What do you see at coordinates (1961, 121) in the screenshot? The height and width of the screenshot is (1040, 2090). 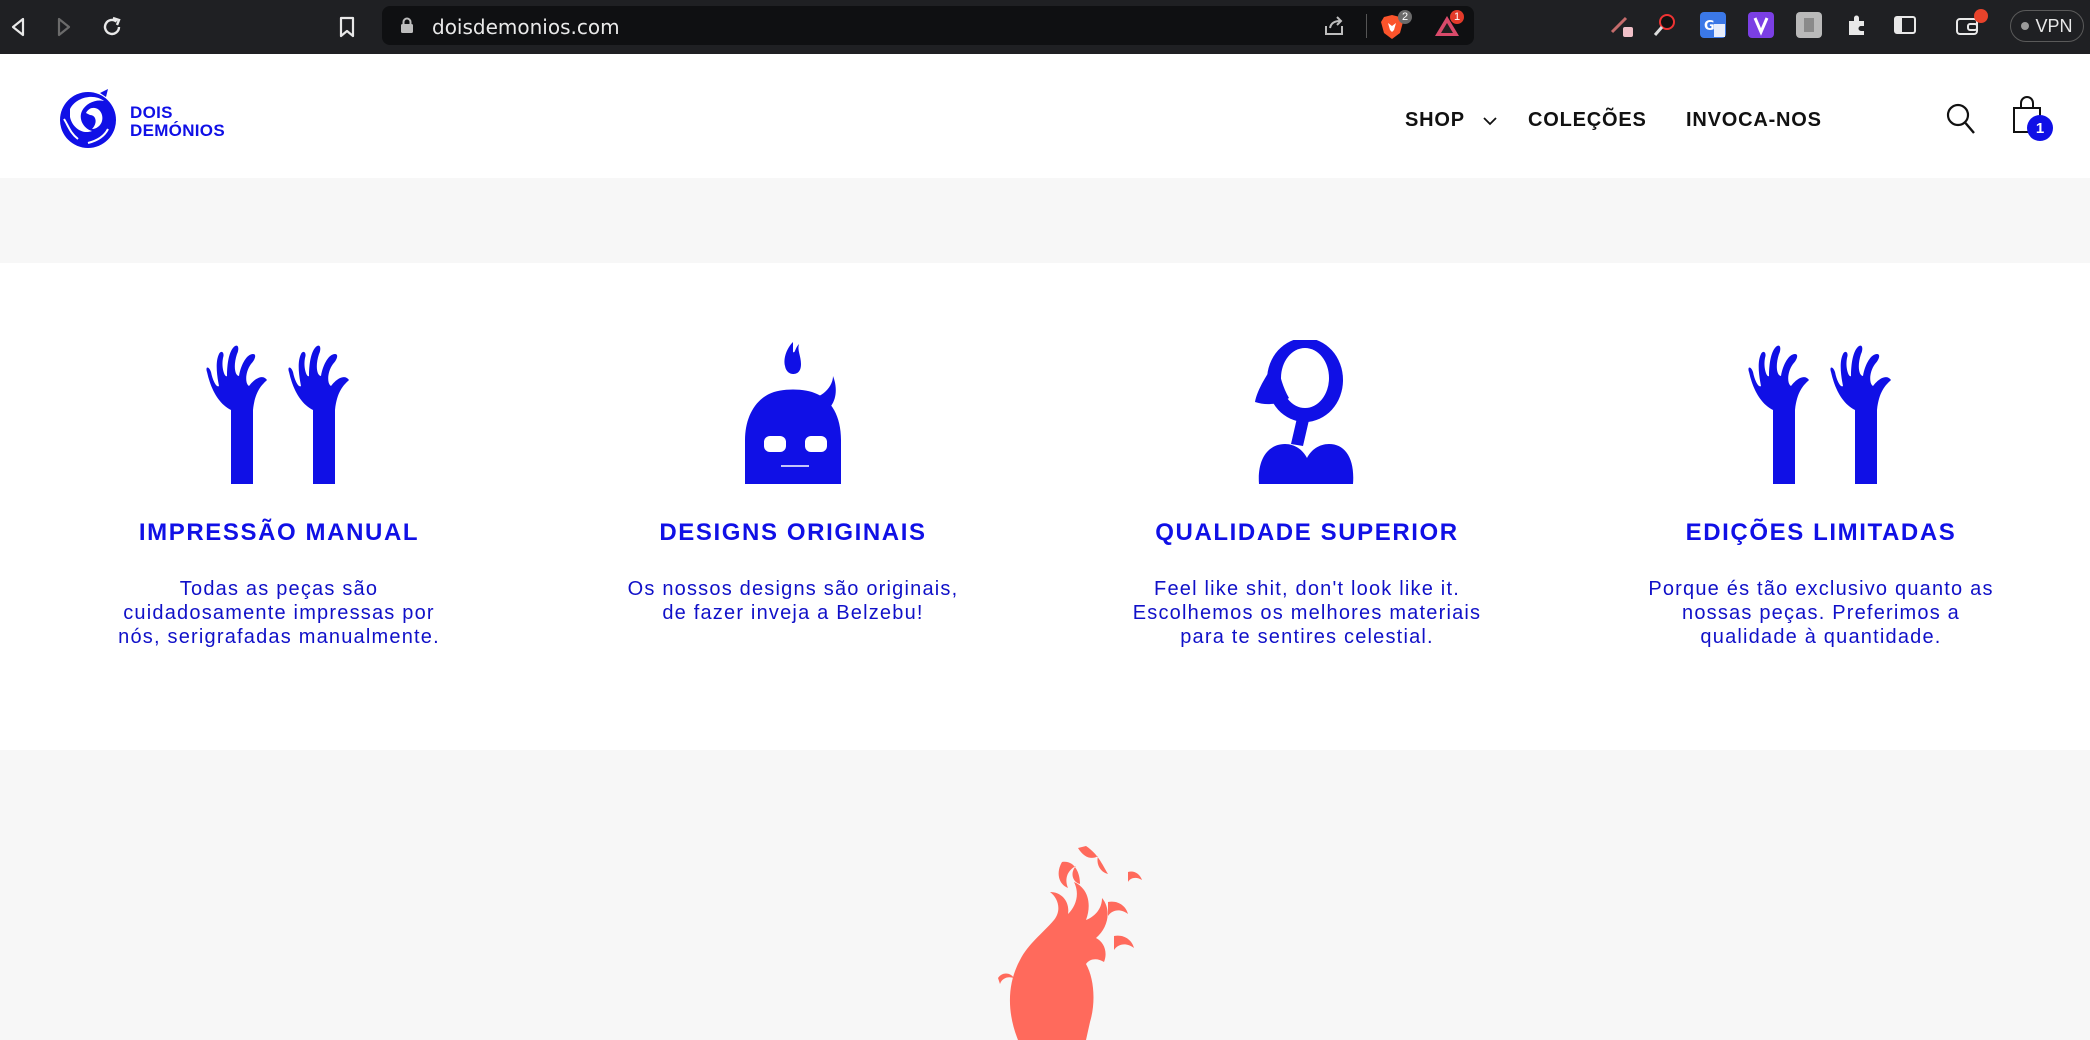 I see `search-icon` at bounding box center [1961, 121].